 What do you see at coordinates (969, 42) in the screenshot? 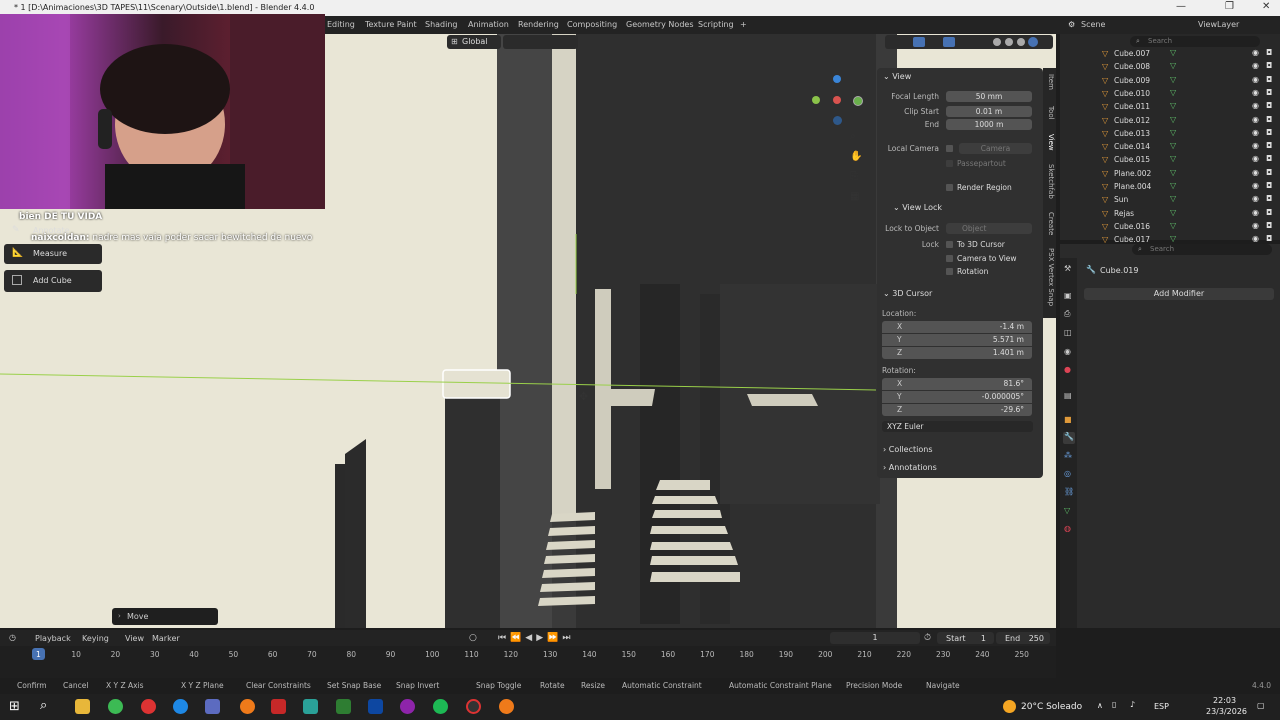
I see `viewport-shading-controls` at bounding box center [969, 42].